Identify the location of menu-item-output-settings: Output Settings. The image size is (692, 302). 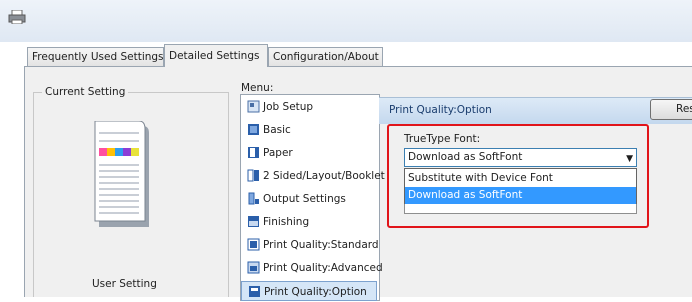
(312, 199).